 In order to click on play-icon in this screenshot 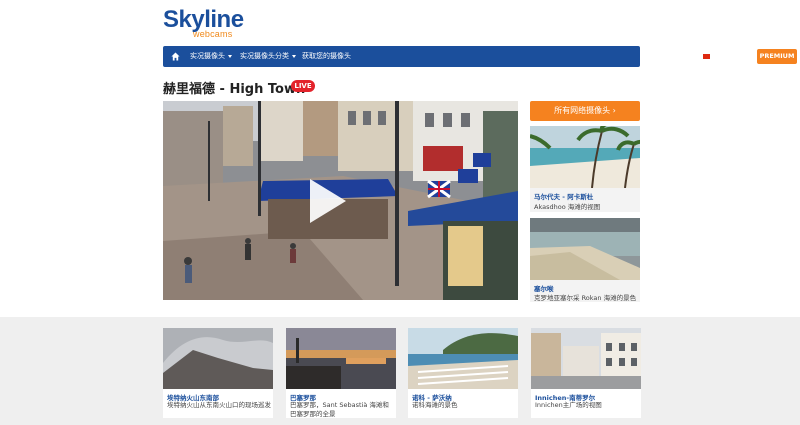, I will do `click(328, 201)`.